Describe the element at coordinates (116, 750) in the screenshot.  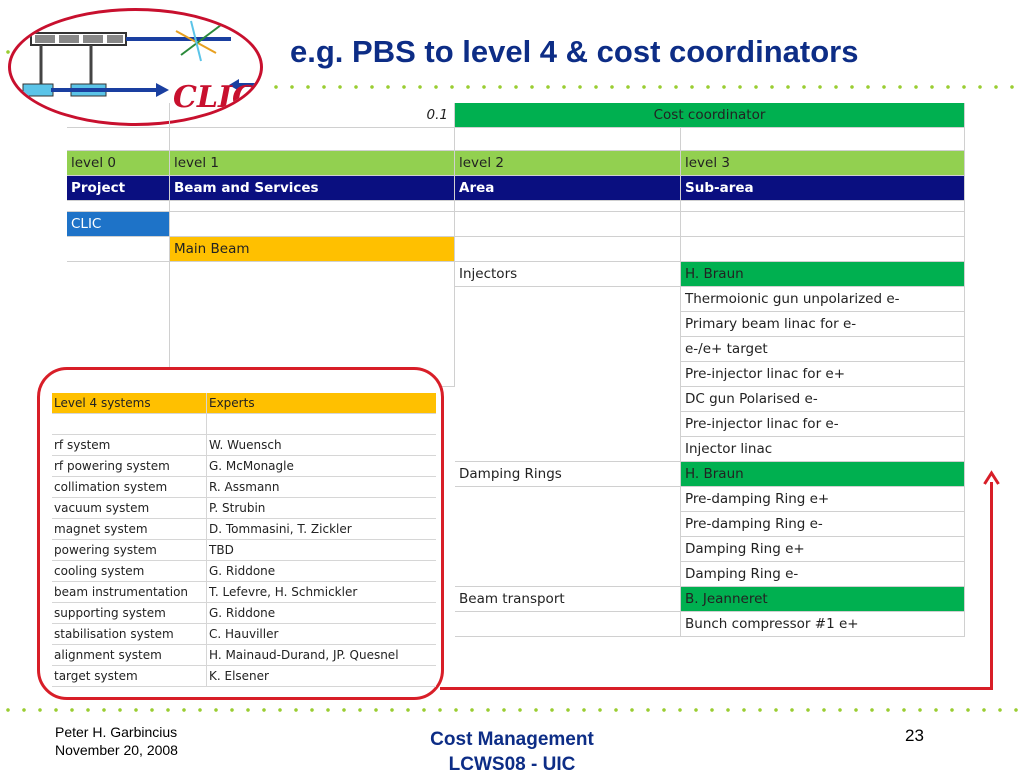
I see `footer-date: November 20, 2008` at that location.